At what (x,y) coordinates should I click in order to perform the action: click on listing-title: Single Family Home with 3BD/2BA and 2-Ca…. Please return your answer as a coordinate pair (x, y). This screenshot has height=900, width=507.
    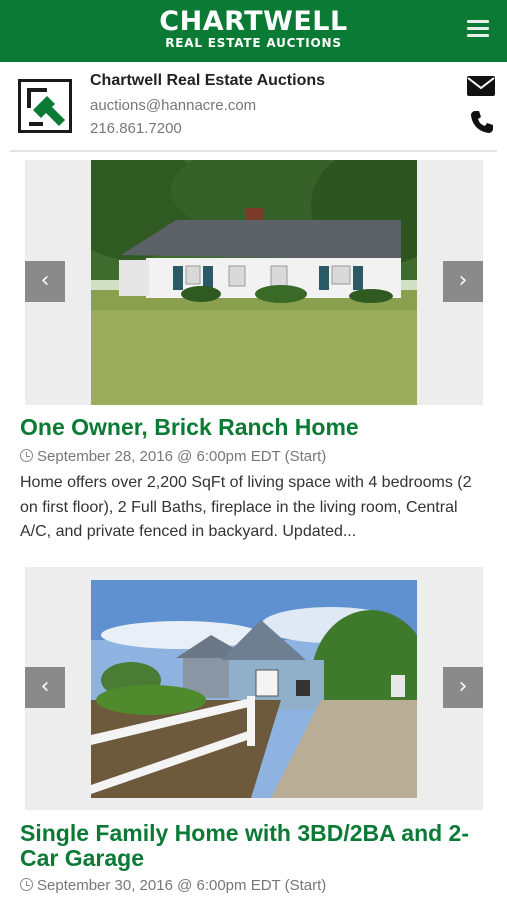
    Looking at the image, I should click on (253, 846).